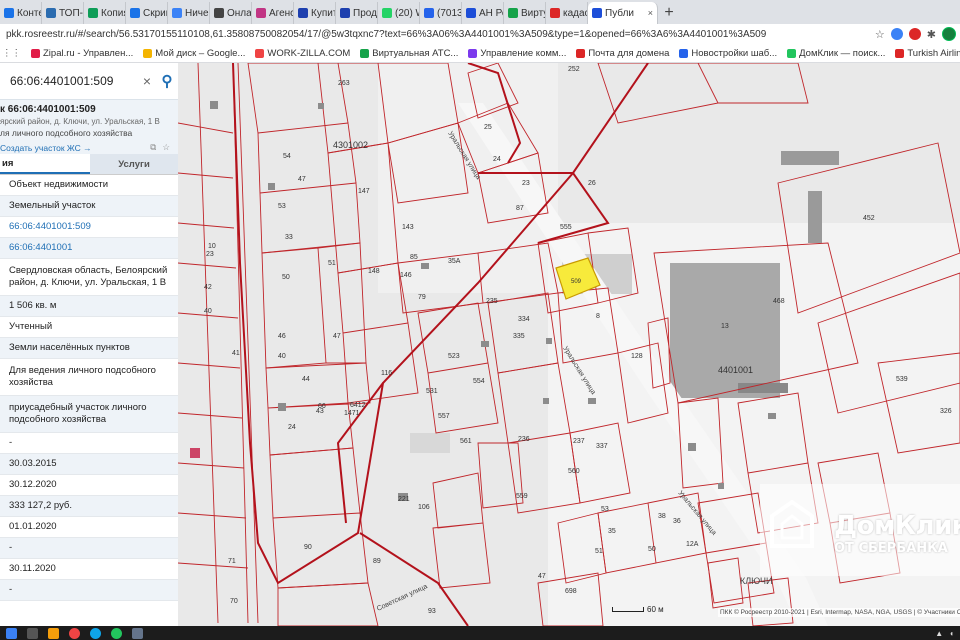 The height and width of the screenshot is (640, 960). I want to click on parcel-label: 89, so click(377, 561).